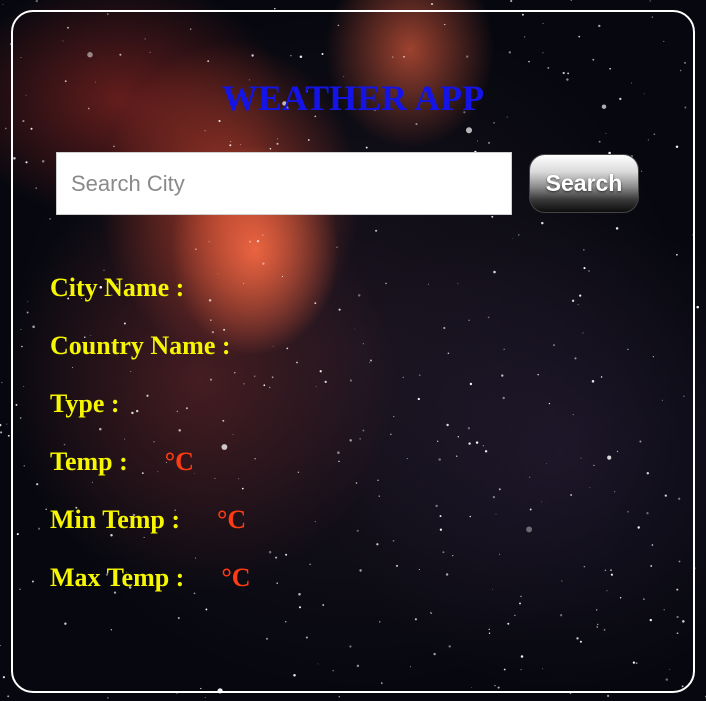 This screenshot has height=701, width=706. What do you see at coordinates (117, 577) in the screenshot?
I see `max-temp-label: Max Temp :` at bounding box center [117, 577].